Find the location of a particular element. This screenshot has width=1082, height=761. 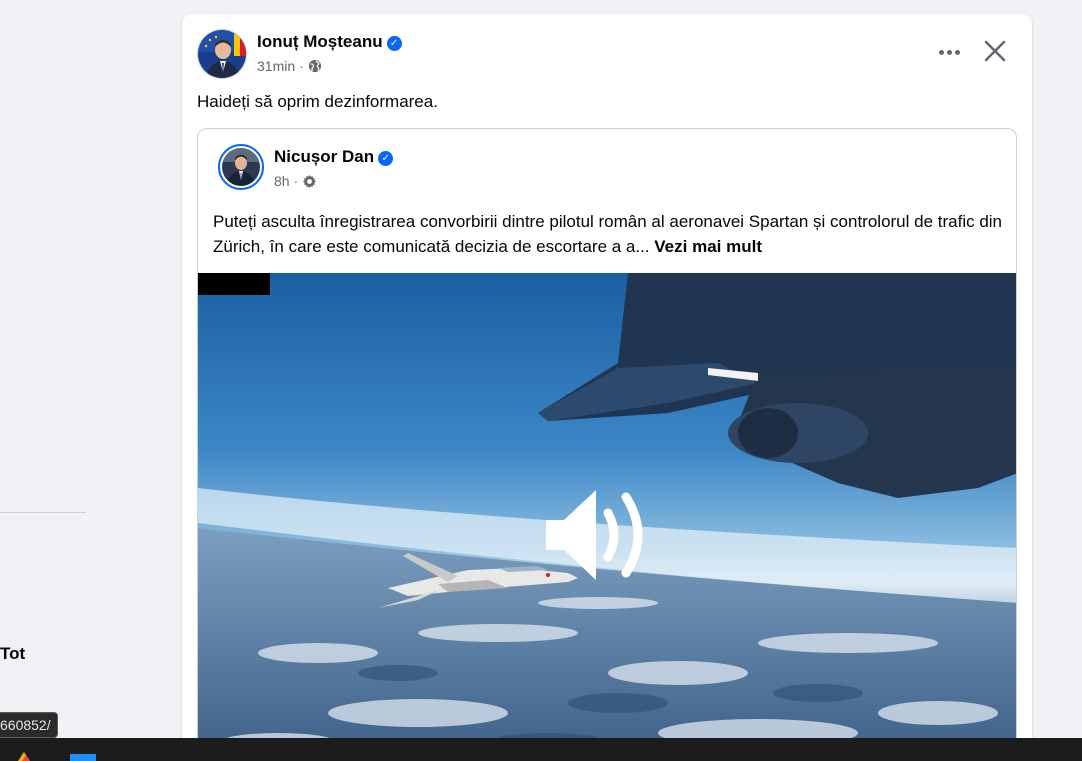

globe-icon is located at coordinates (314, 66).